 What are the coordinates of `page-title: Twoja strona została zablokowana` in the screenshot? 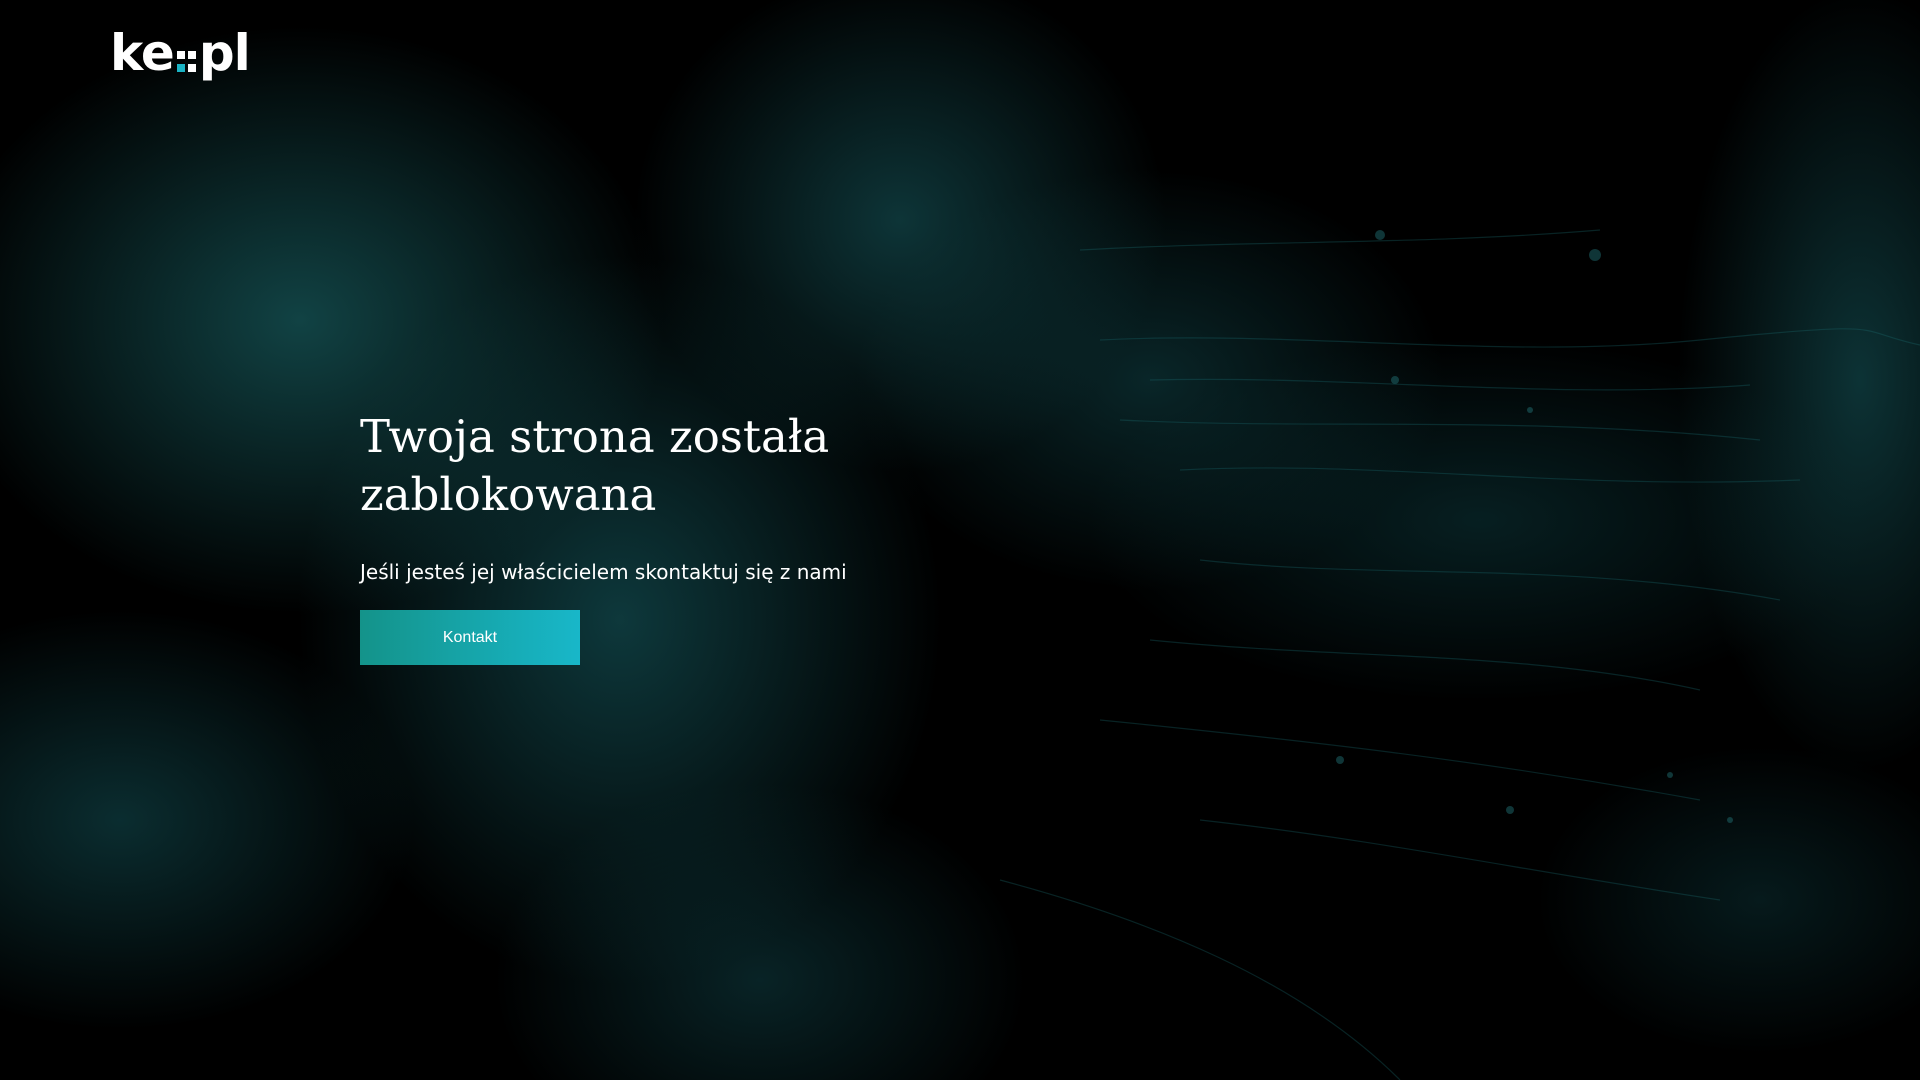 It's located at (640, 466).